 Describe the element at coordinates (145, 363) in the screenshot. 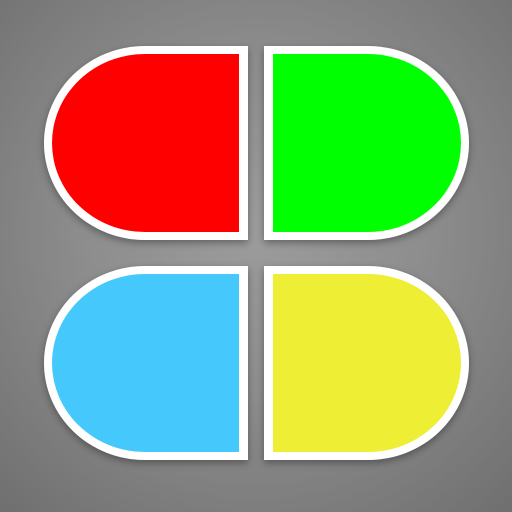

I see `petal-bottom-left-fill` at that location.